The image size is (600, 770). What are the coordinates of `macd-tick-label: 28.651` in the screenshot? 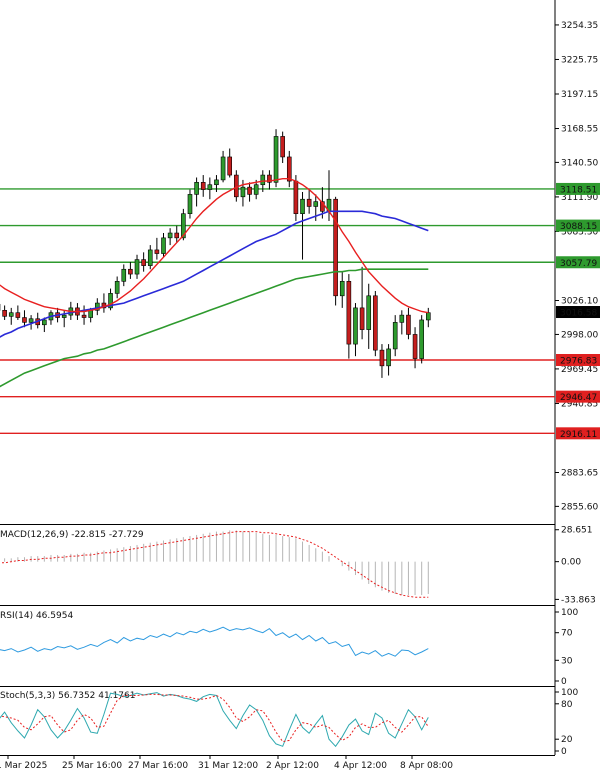 It's located at (577, 531).